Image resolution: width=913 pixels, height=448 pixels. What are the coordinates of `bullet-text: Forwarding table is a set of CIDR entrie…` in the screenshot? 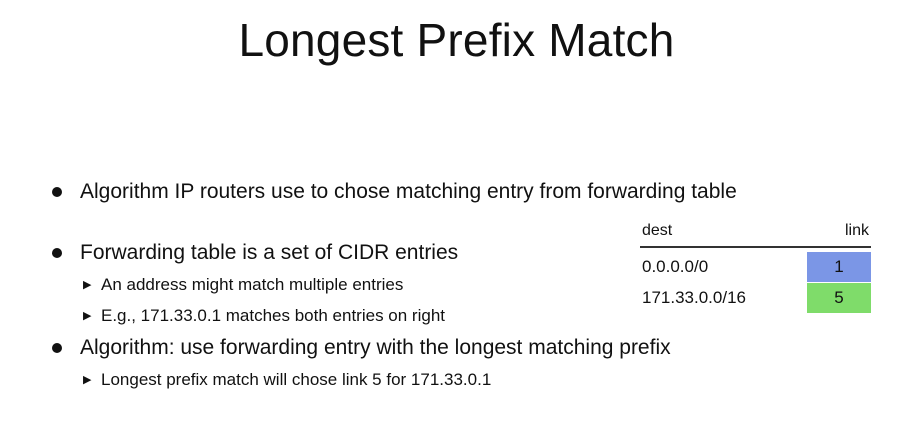 It's located at (269, 252).